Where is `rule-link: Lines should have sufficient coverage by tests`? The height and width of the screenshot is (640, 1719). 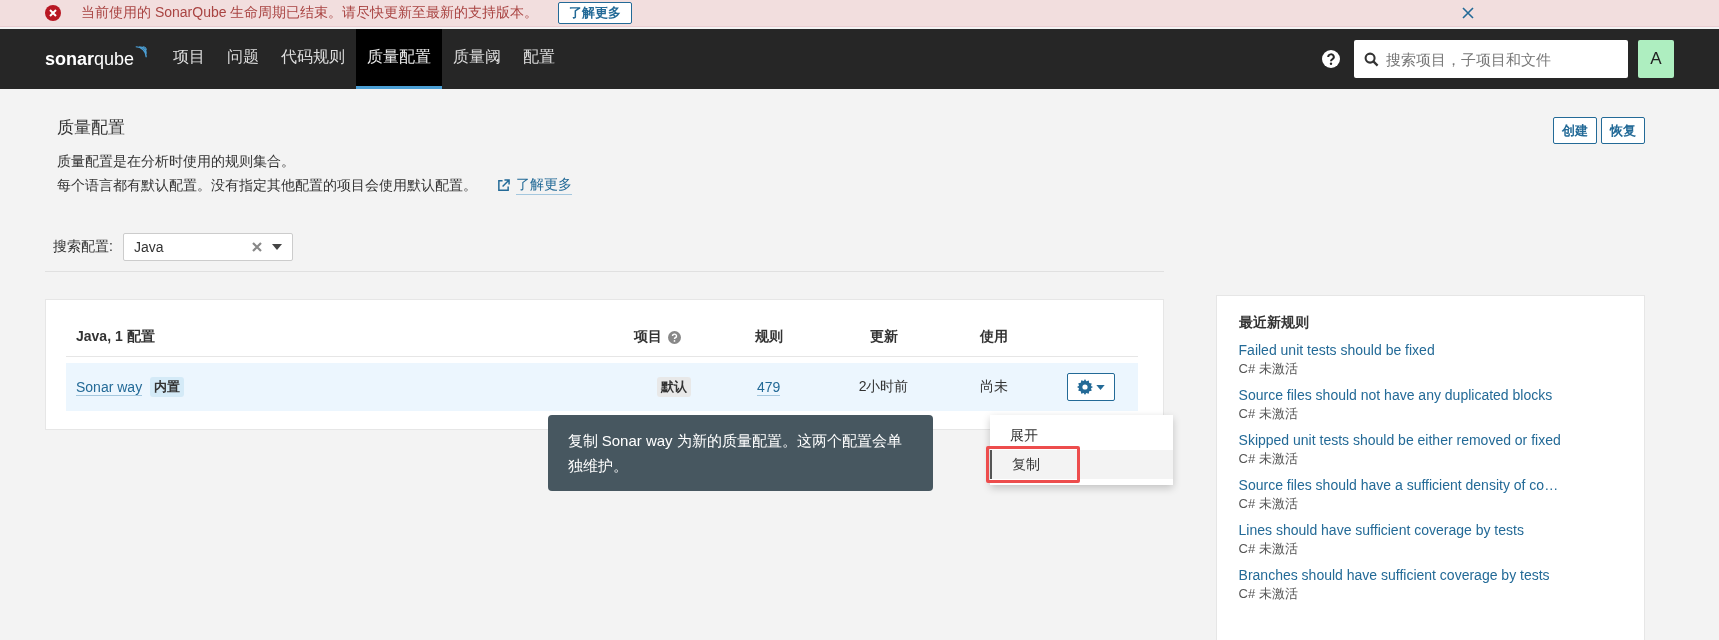 rule-link: Lines should have sufficient coverage by tests is located at coordinates (1430, 530).